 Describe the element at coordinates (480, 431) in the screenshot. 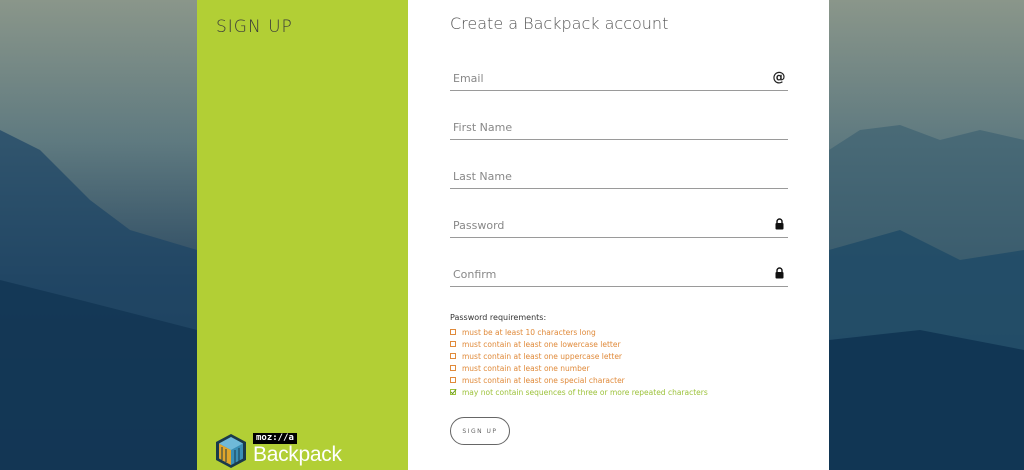

I see `signup-button: SIGN UP` at that location.